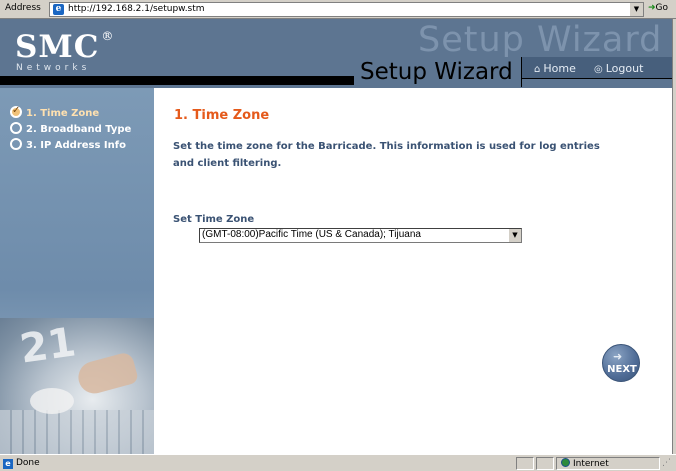 The width and height of the screenshot is (676, 471). Describe the element at coordinates (338, 462) in the screenshot. I see `status-bar: e Done Internet ⋰` at that location.